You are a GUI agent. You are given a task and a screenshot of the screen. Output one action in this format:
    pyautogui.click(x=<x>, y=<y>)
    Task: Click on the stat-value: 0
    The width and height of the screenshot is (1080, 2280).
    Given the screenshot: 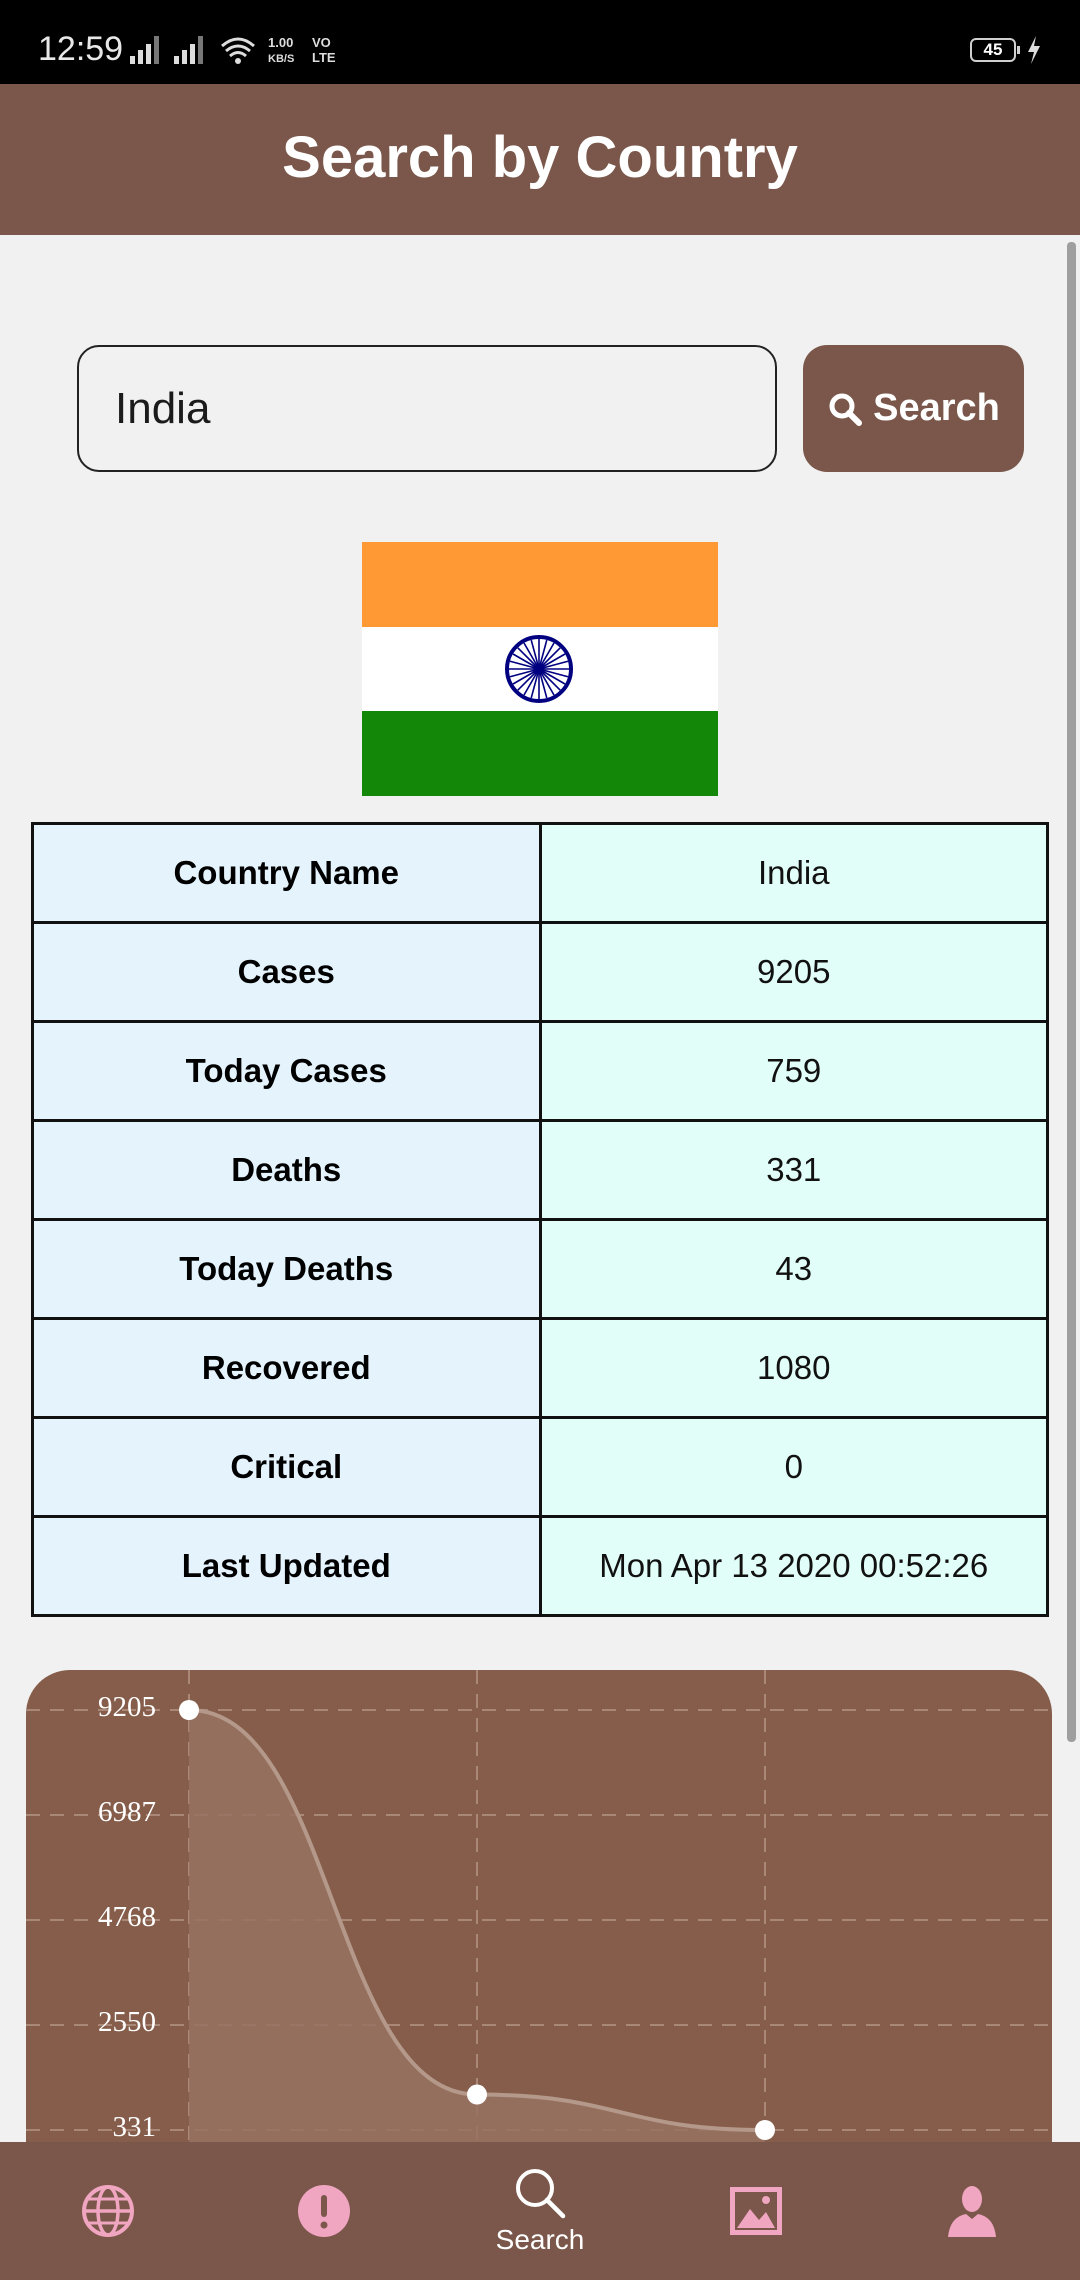 What is the action you would take?
    pyautogui.click(x=793, y=1467)
    